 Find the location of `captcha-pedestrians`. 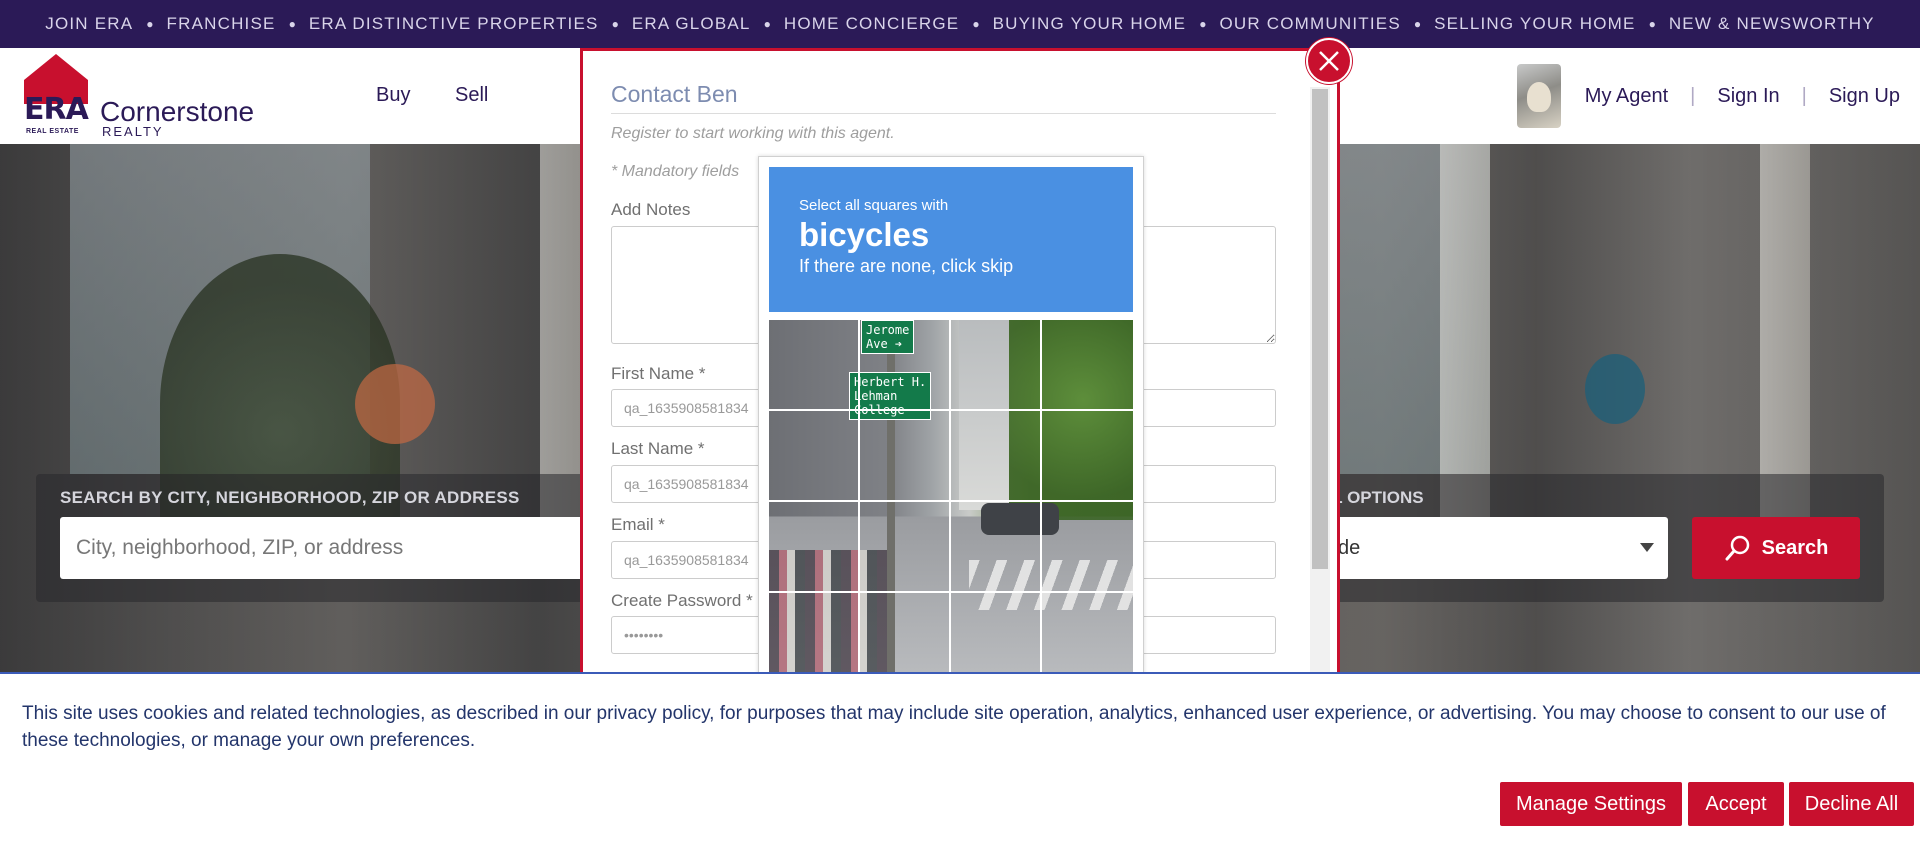

captcha-pedestrians is located at coordinates (829, 613).